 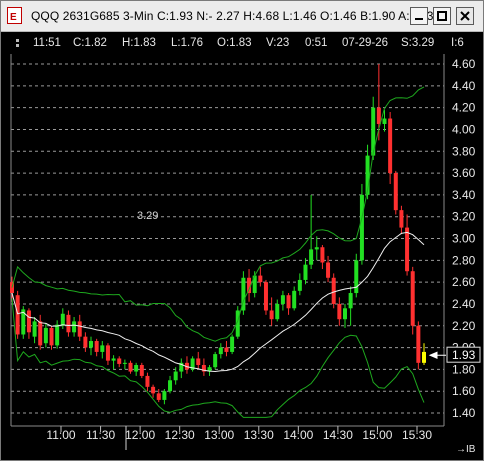 I want to click on info-date: 07-29-26, so click(x=365, y=43).